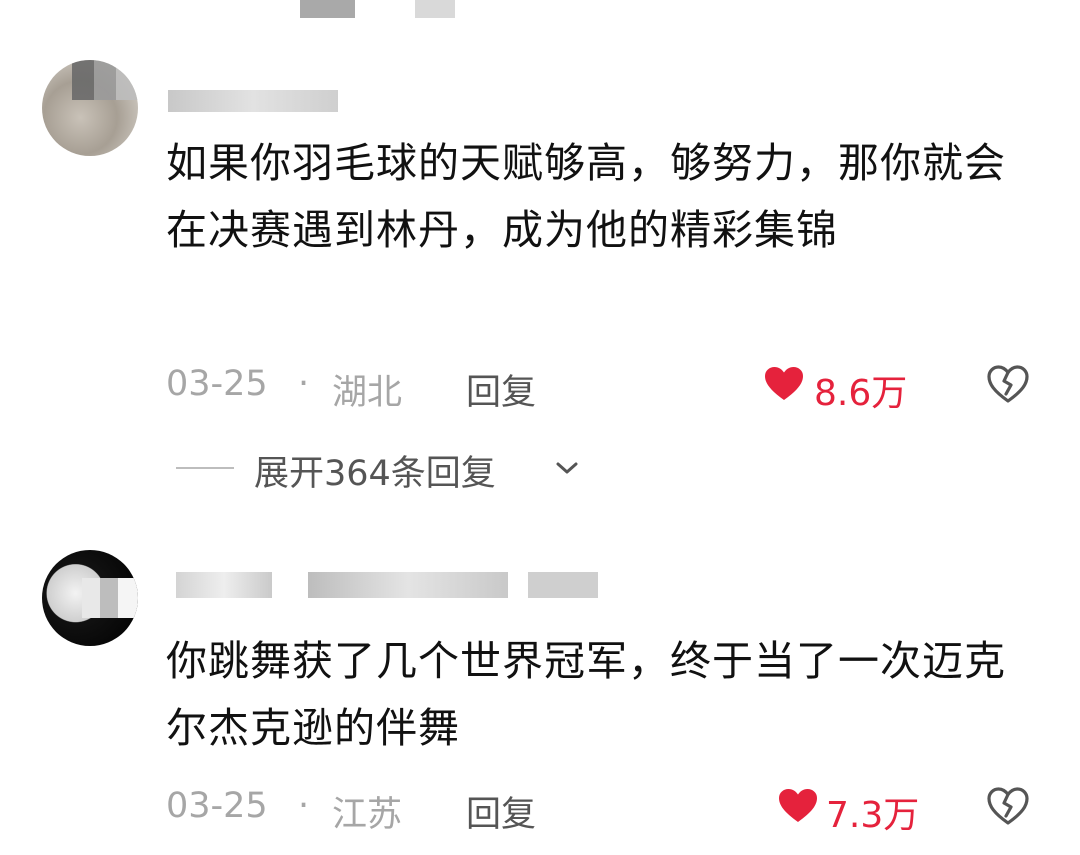 Image resolution: width=1080 pixels, height=855 pixels. What do you see at coordinates (567, 468) in the screenshot?
I see `chevron-down-icon` at bounding box center [567, 468].